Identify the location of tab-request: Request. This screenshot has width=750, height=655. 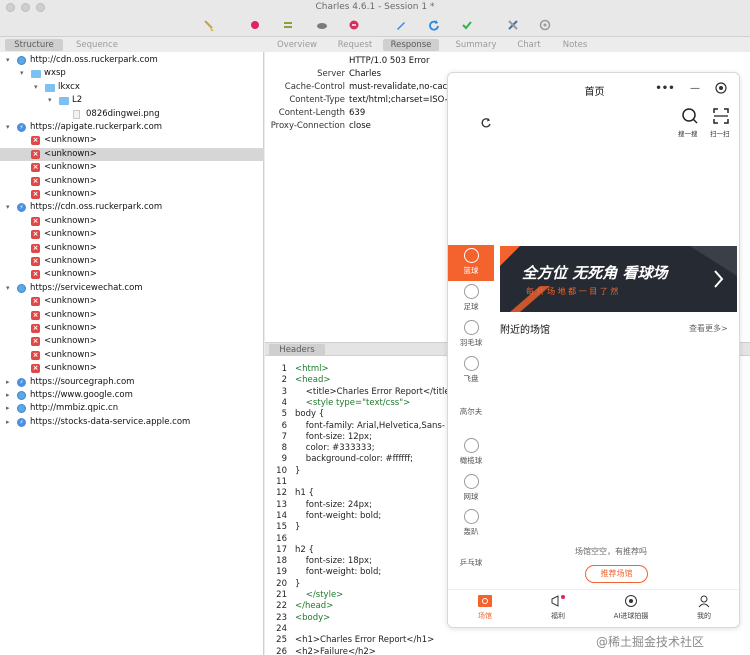
(355, 45).